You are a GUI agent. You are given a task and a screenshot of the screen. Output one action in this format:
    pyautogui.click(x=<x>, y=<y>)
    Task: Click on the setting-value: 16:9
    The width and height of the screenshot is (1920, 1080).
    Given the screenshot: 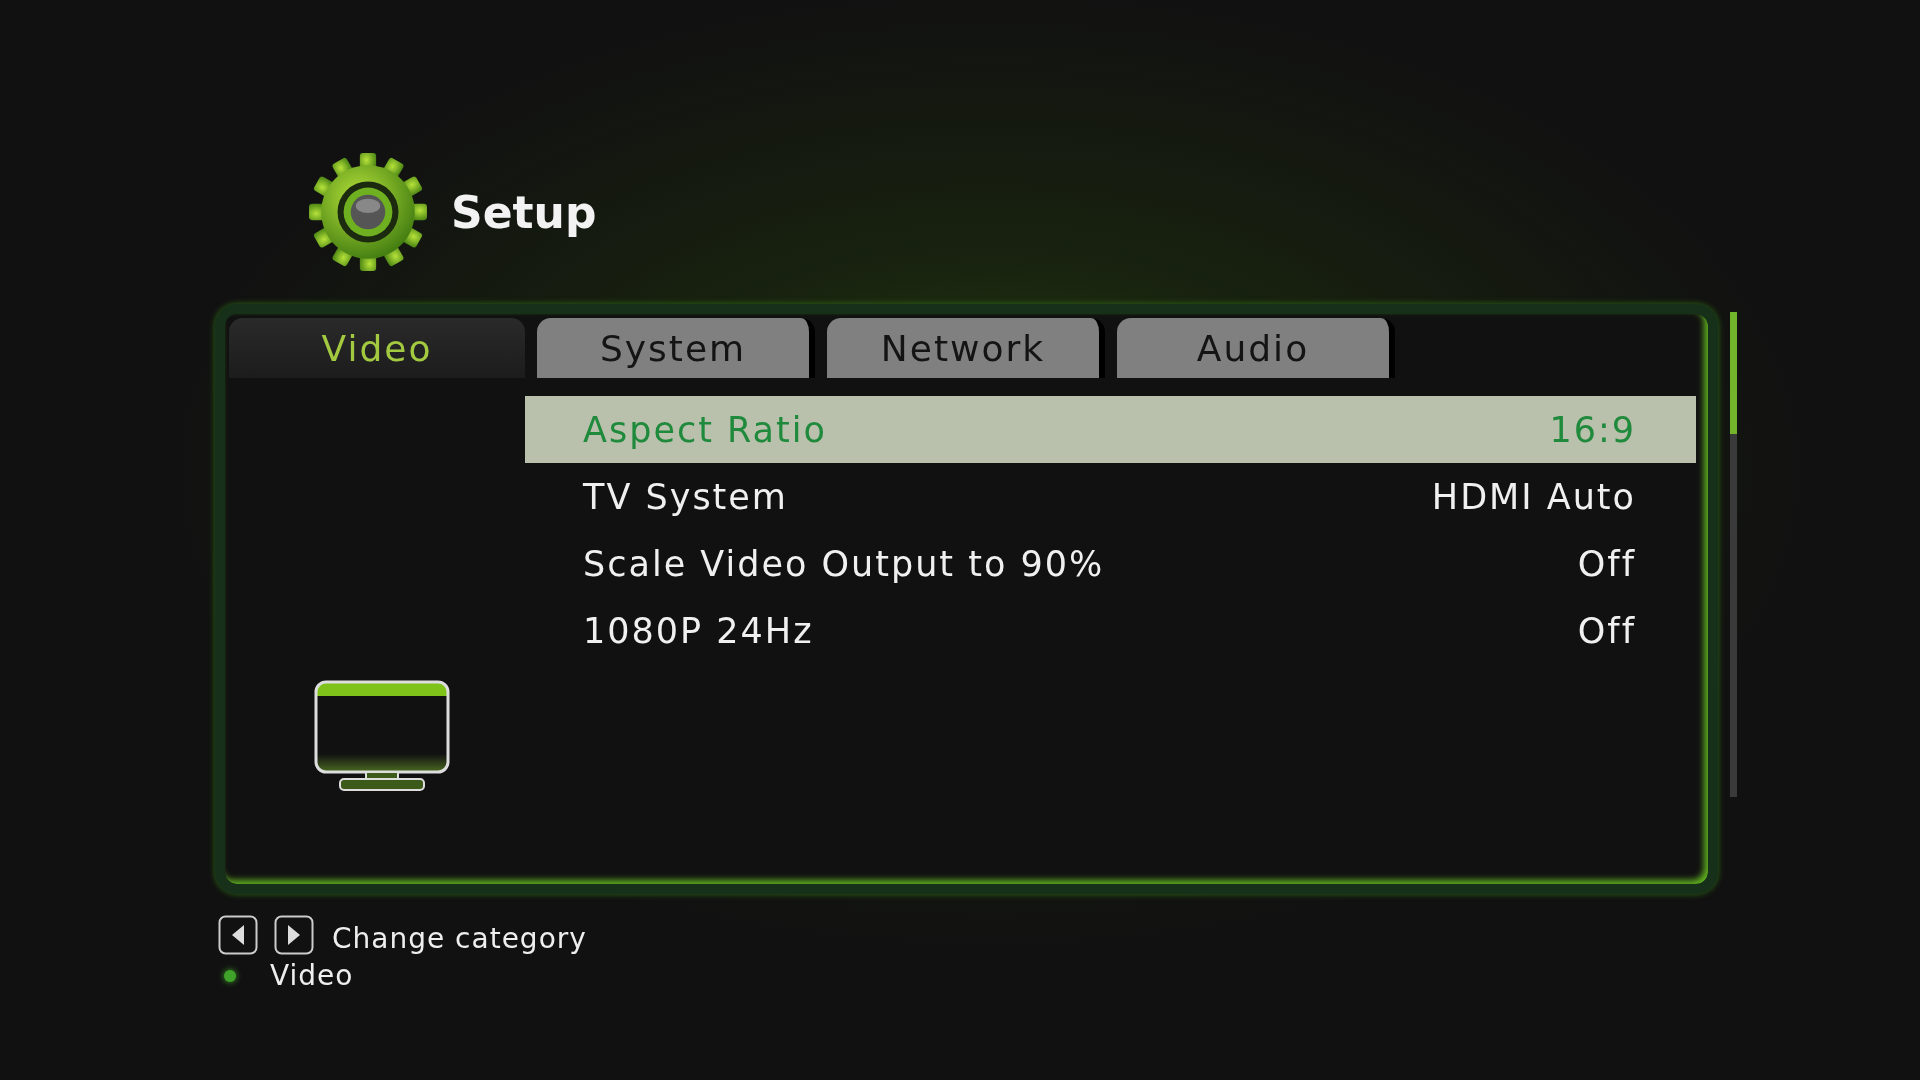 What is the action you would take?
    pyautogui.click(x=1592, y=429)
    